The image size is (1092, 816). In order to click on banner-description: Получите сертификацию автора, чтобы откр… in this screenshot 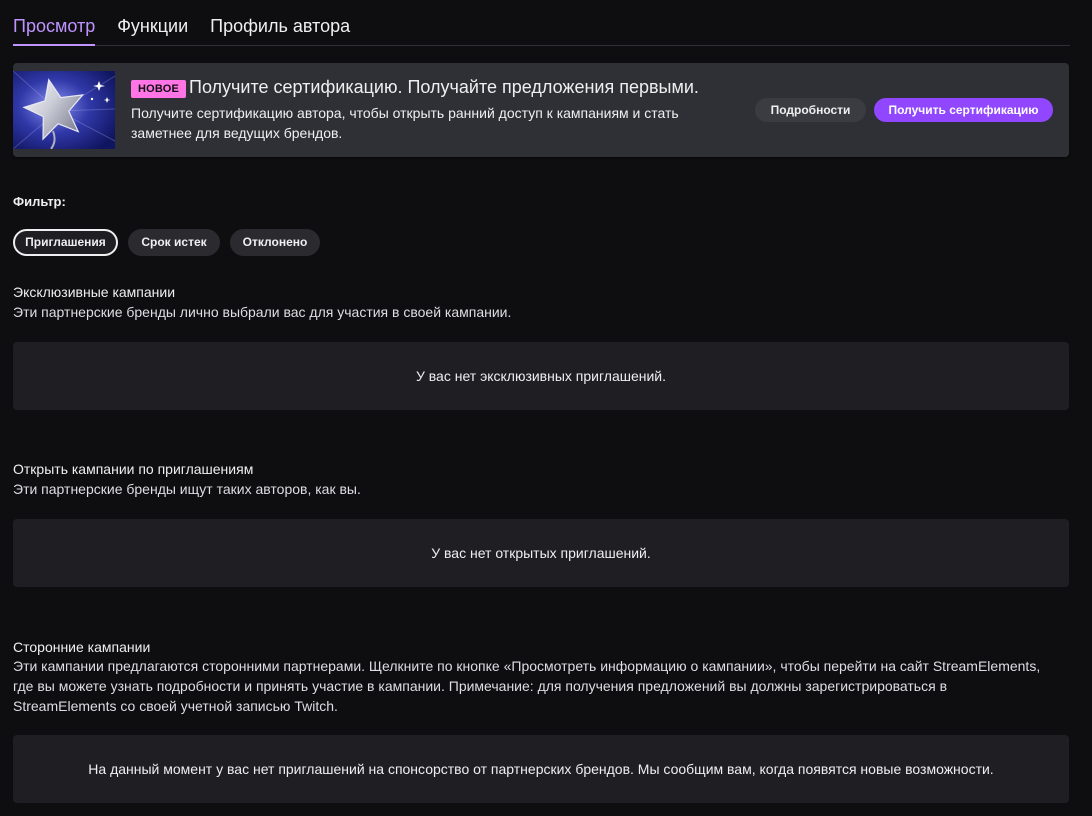, I will do `click(405, 123)`.